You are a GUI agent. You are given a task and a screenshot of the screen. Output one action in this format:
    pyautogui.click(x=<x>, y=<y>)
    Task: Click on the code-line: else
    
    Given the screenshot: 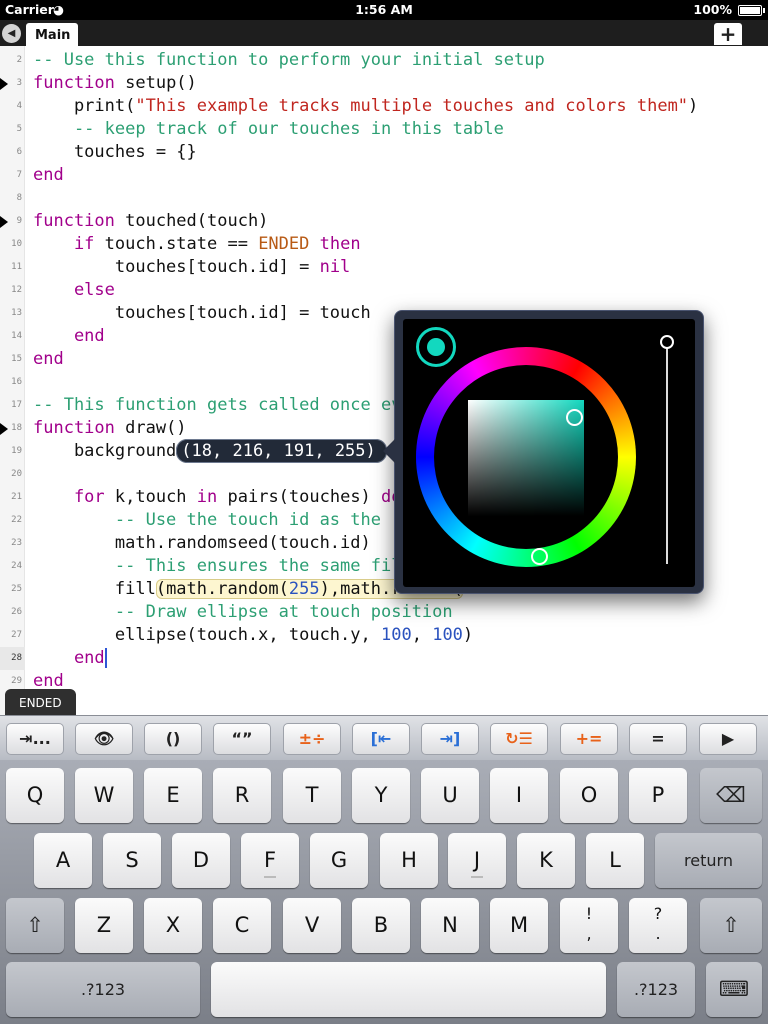 What is the action you would take?
    pyautogui.click(x=74, y=290)
    